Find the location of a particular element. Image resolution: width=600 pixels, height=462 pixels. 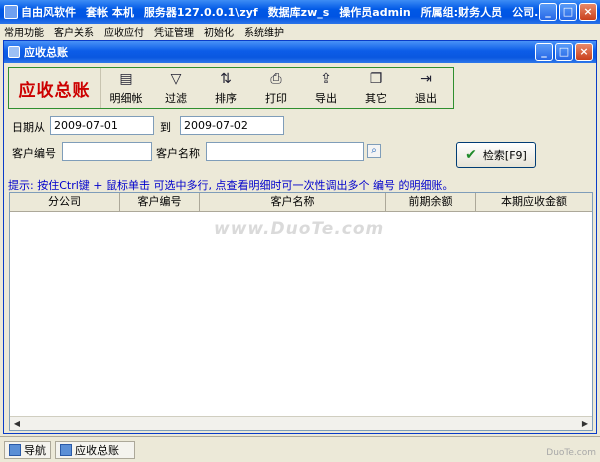

filter-button: ▽ 过滤 is located at coordinates (176, 88).